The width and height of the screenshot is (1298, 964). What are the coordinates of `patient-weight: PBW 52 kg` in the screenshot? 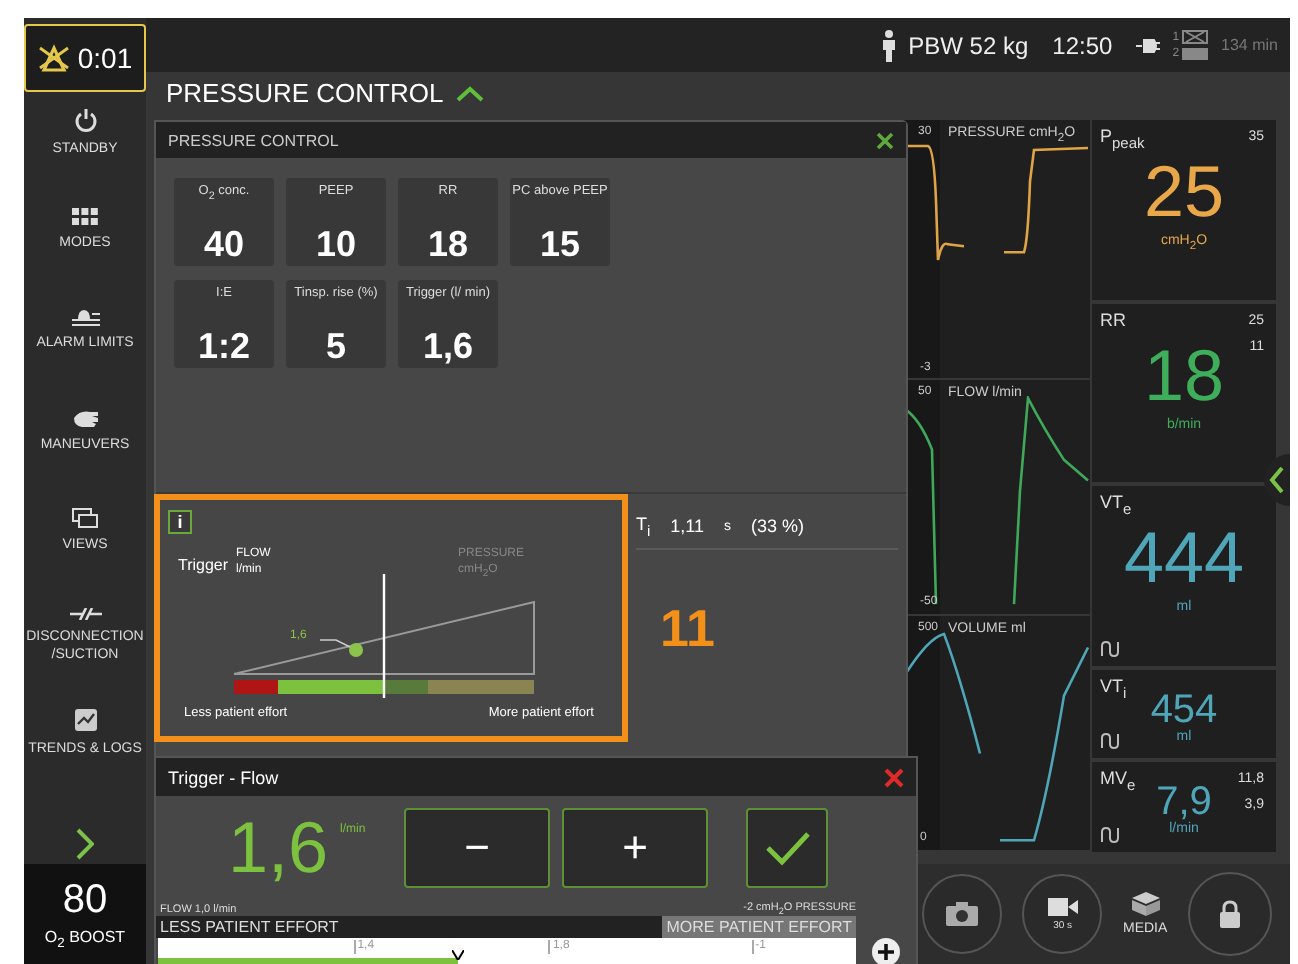 It's located at (968, 45).